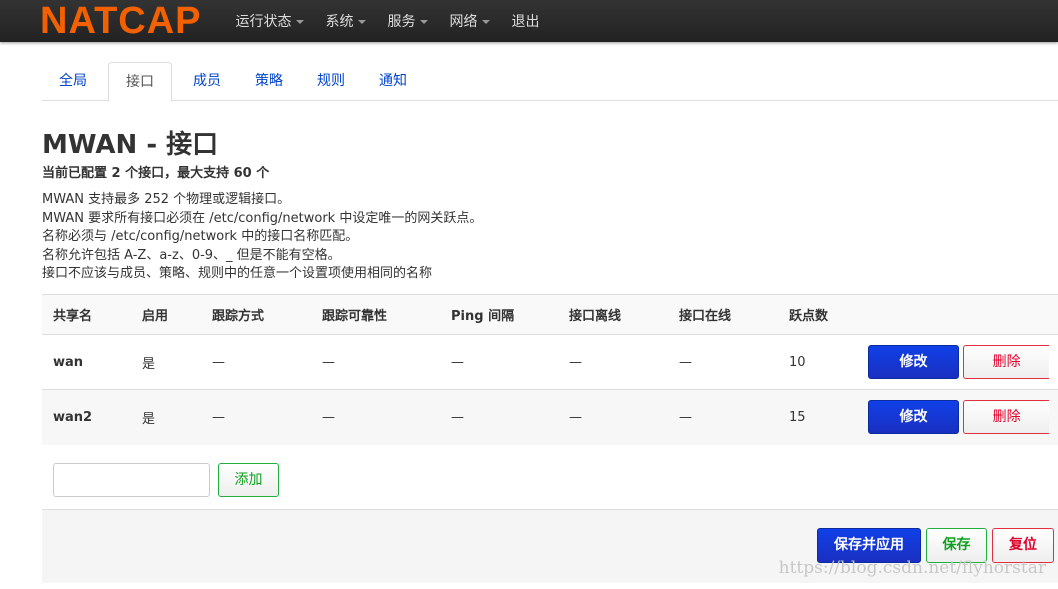 This screenshot has width=1058, height=589. Describe the element at coordinates (200, 236) in the screenshot. I see `description-line: 名称必须与 /etc/config/network 中的接口名称匹配。` at that location.